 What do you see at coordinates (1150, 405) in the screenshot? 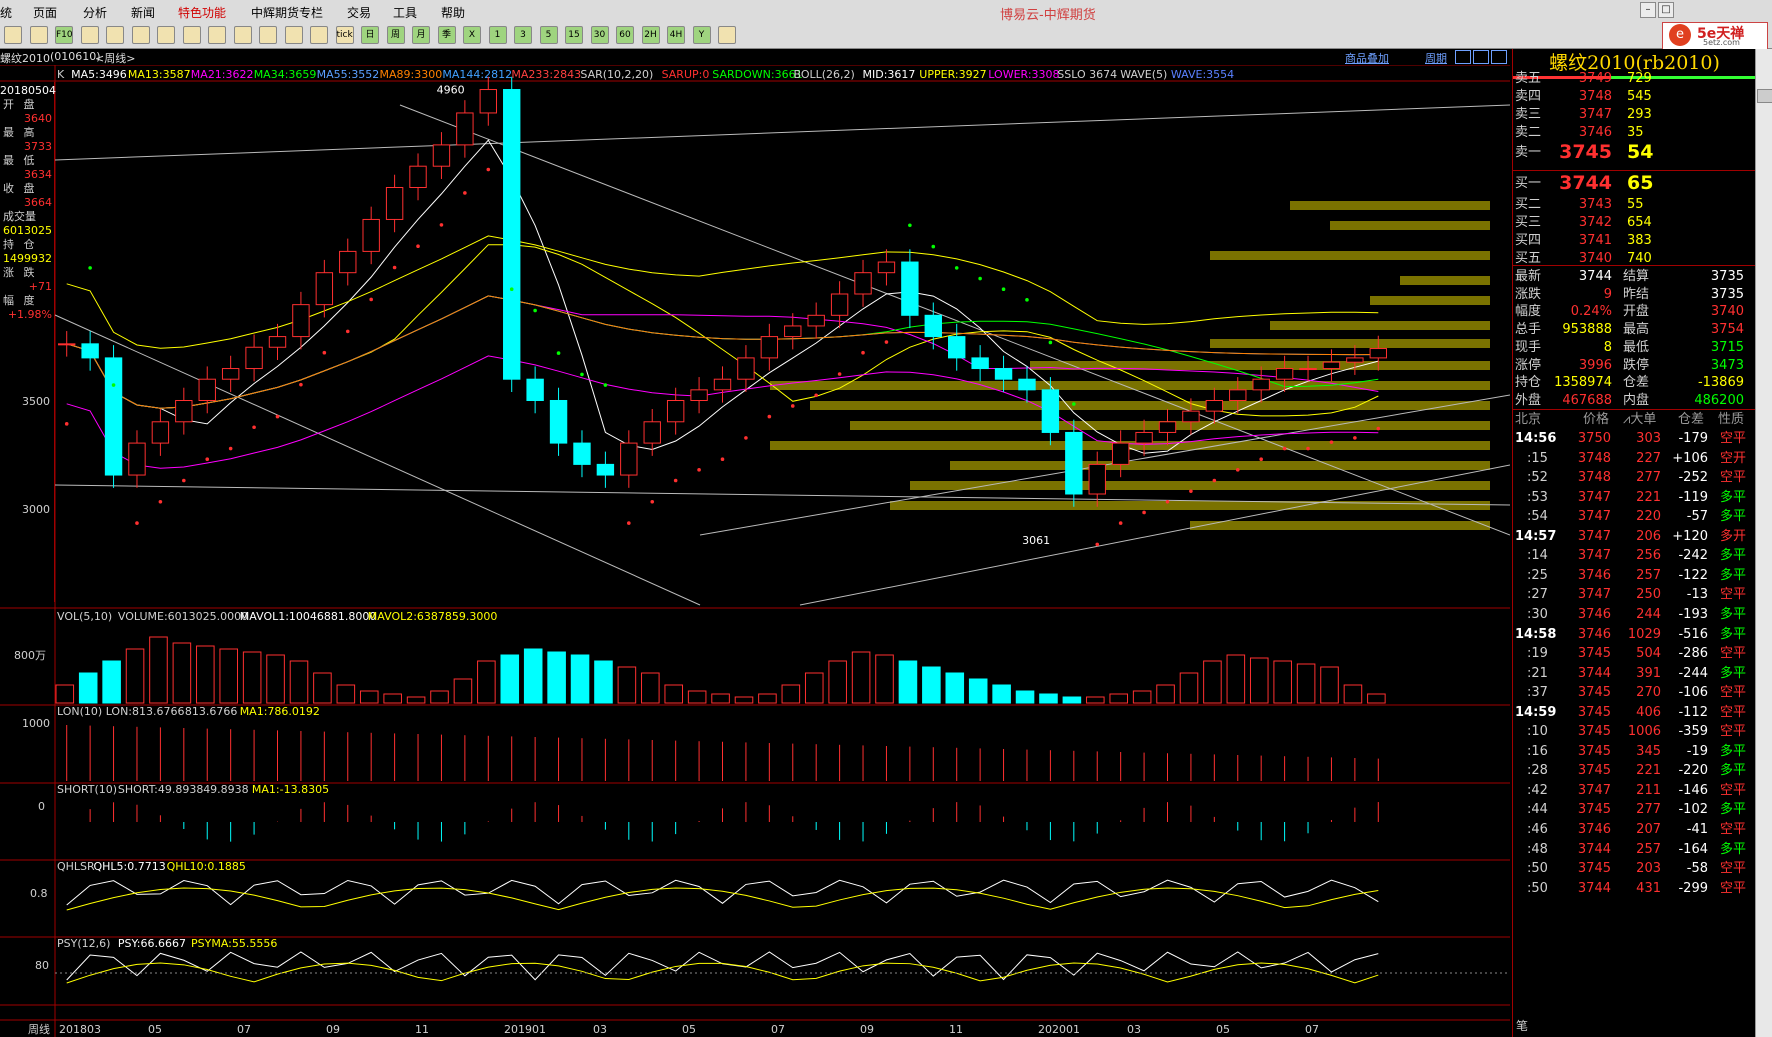
I see `volume-profile-bar` at bounding box center [1150, 405].